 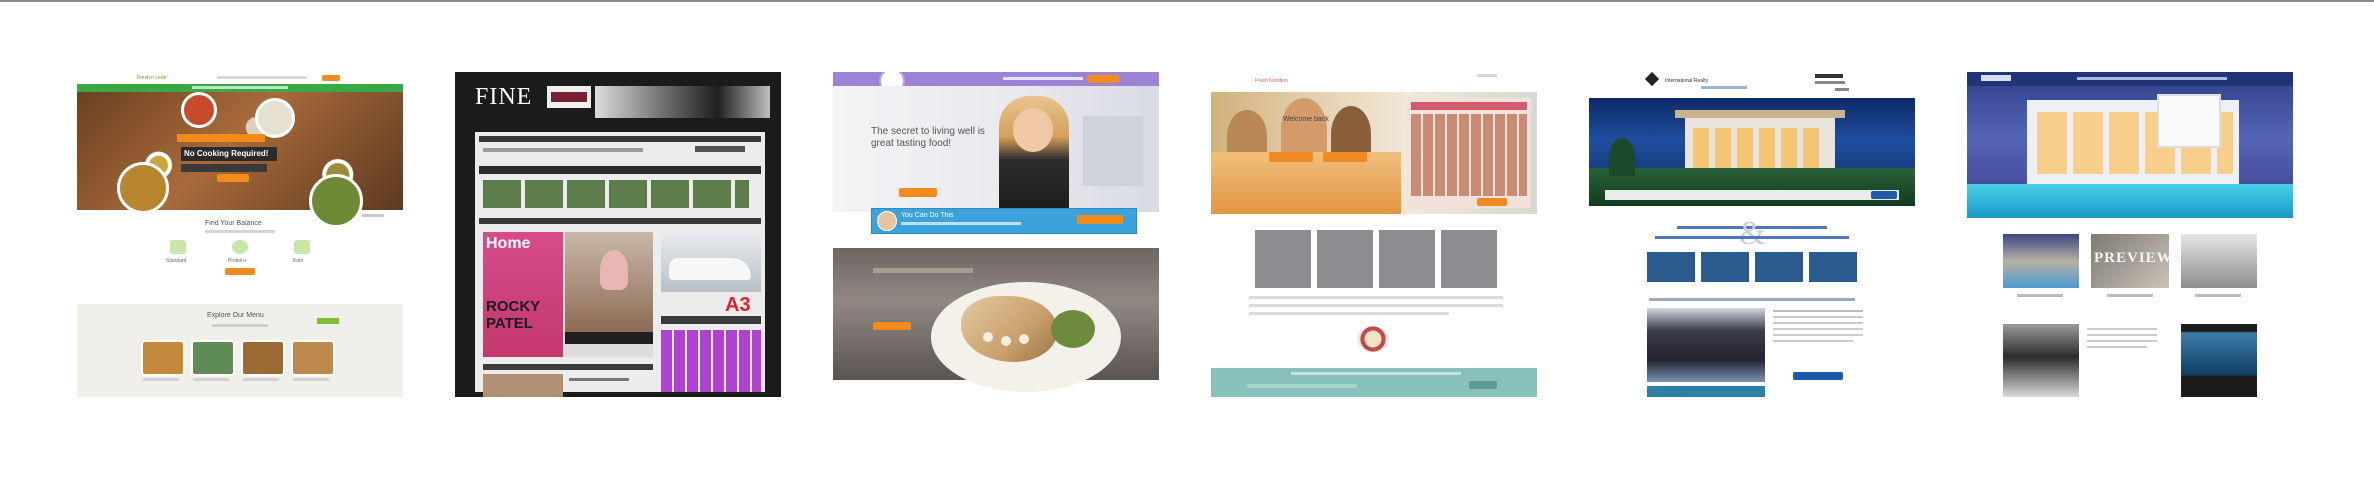 What do you see at coordinates (1373, 339) in the screenshot?
I see `seal-icon` at bounding box center [1373, 339].